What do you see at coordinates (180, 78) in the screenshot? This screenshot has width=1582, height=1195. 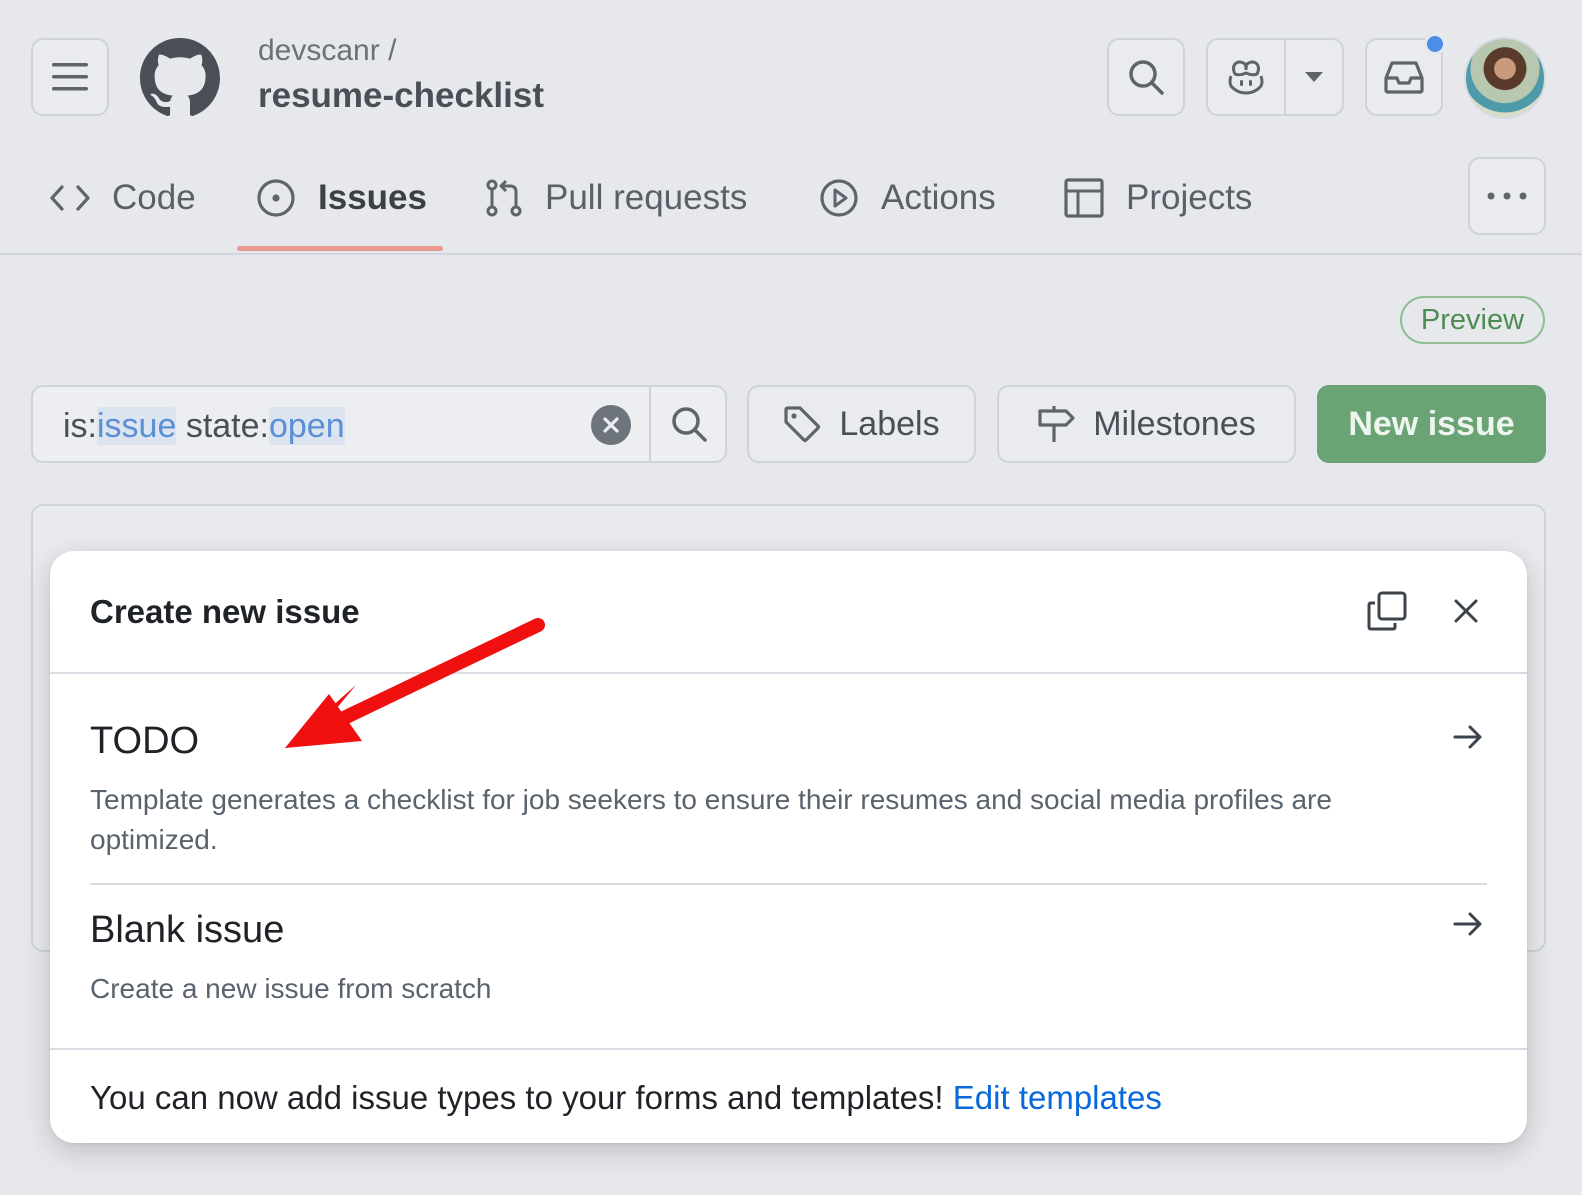 I see `github-logo` at bounding box center [180, 78].